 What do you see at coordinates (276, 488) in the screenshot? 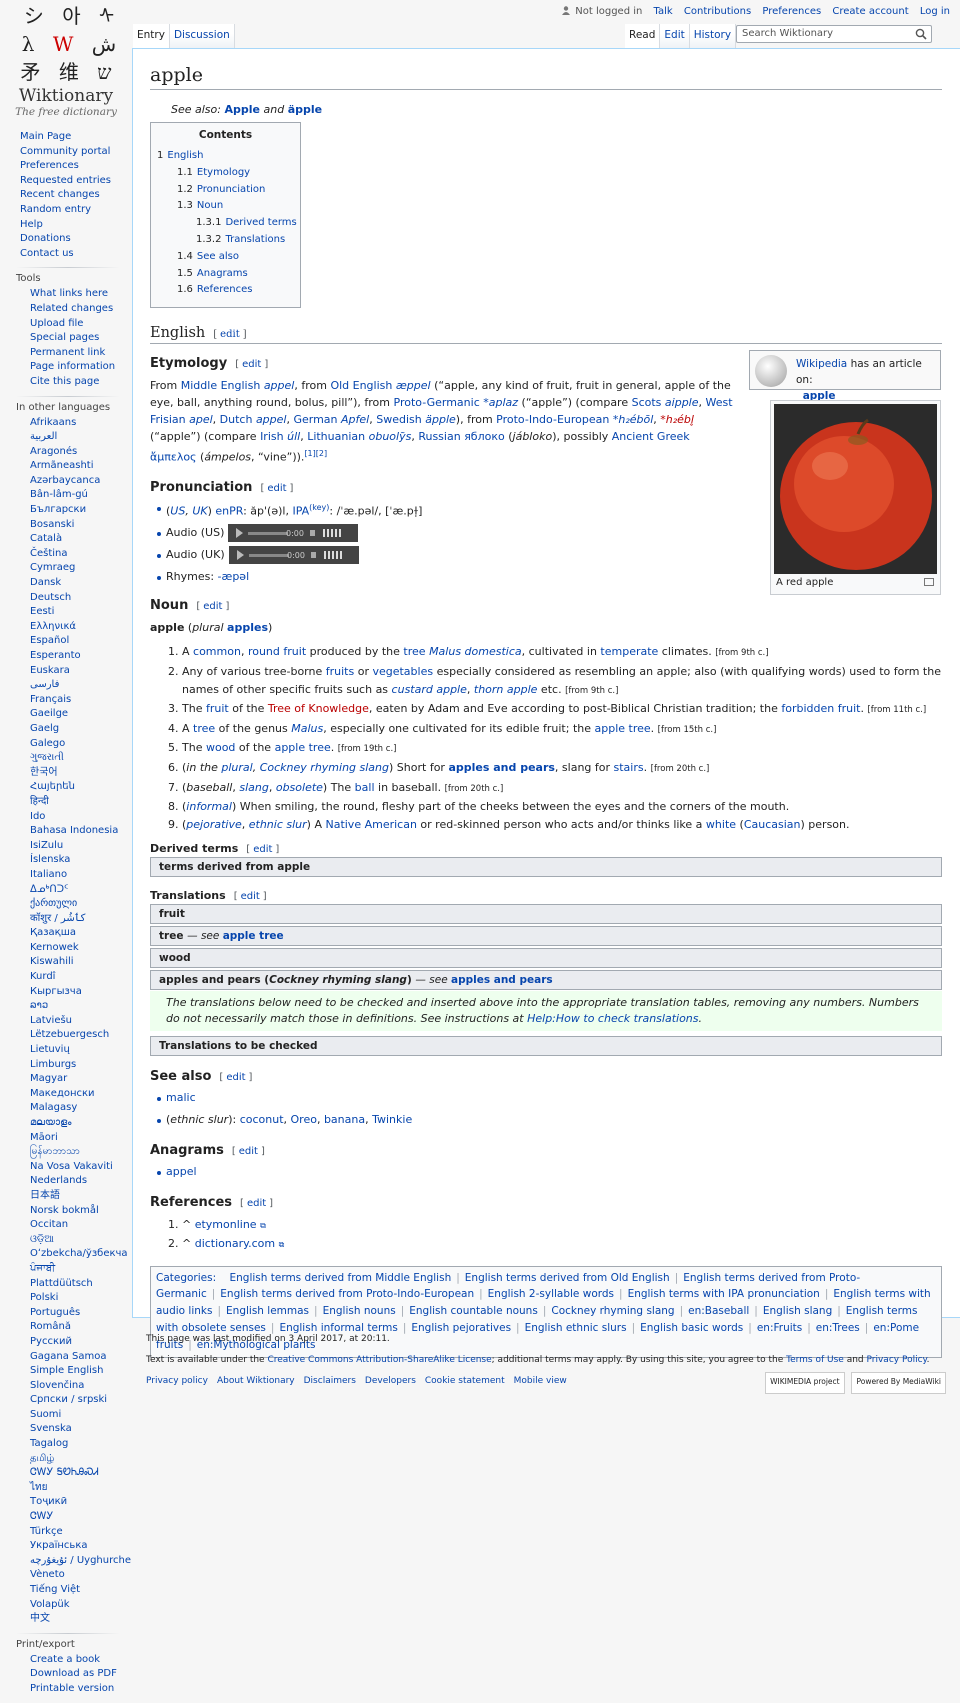
I see `edit-pronunciation-link: edit` at bounding box center [276, 488].